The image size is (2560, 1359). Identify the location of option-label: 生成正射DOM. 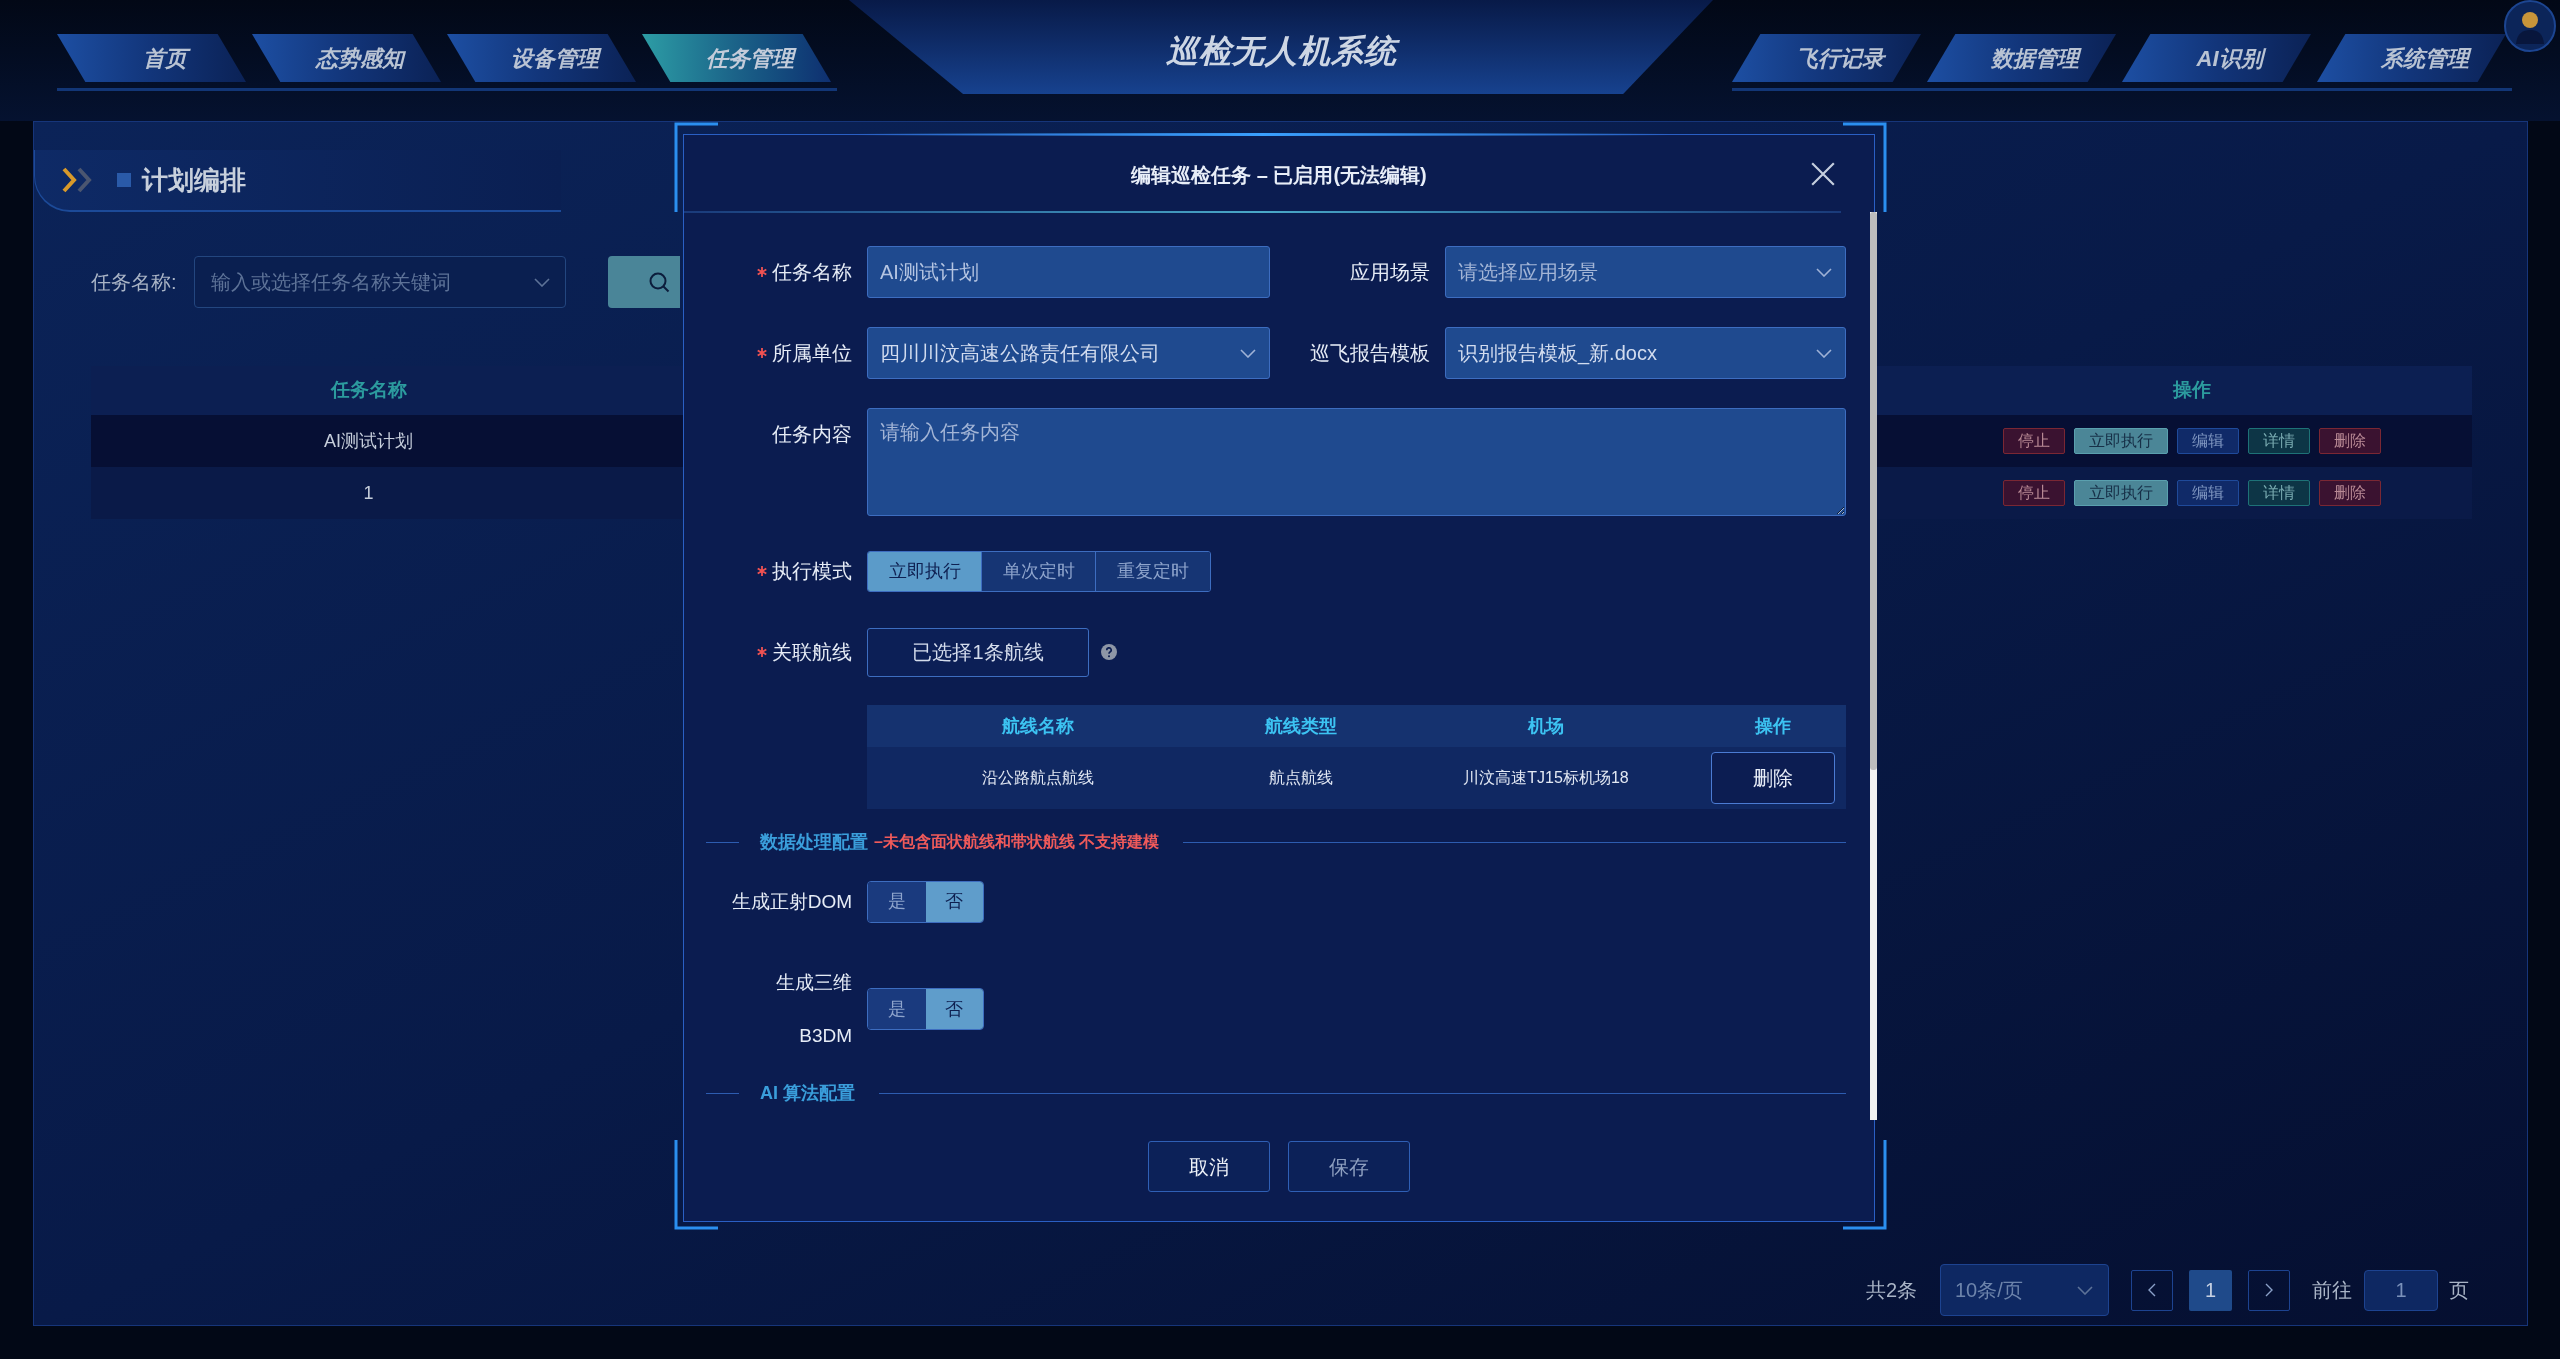
(791, 902).